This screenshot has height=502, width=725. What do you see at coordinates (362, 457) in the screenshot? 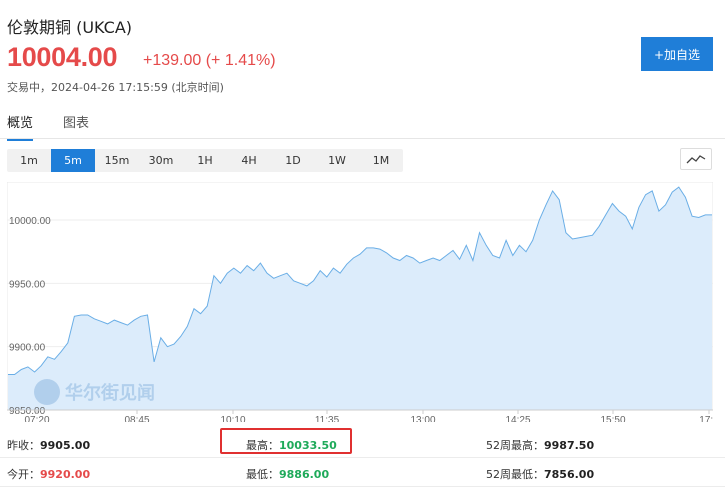
I see `stats-divider` at bounding box center [362, 457].